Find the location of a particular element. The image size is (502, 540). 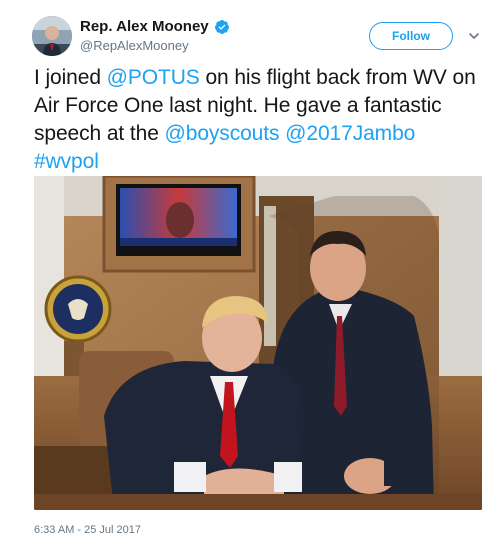

author-handle: @RepAlexMooney is located at coordinates (155, 45).